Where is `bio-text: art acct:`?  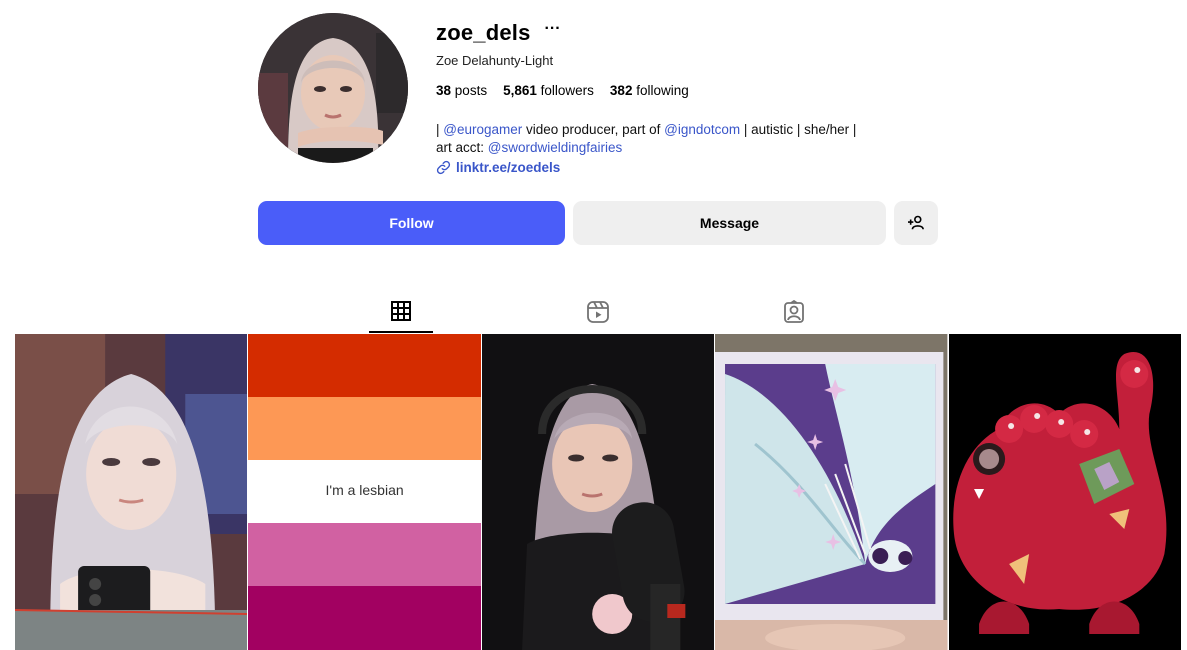 bio-text: art acct: is located at coordinates (462, 147).